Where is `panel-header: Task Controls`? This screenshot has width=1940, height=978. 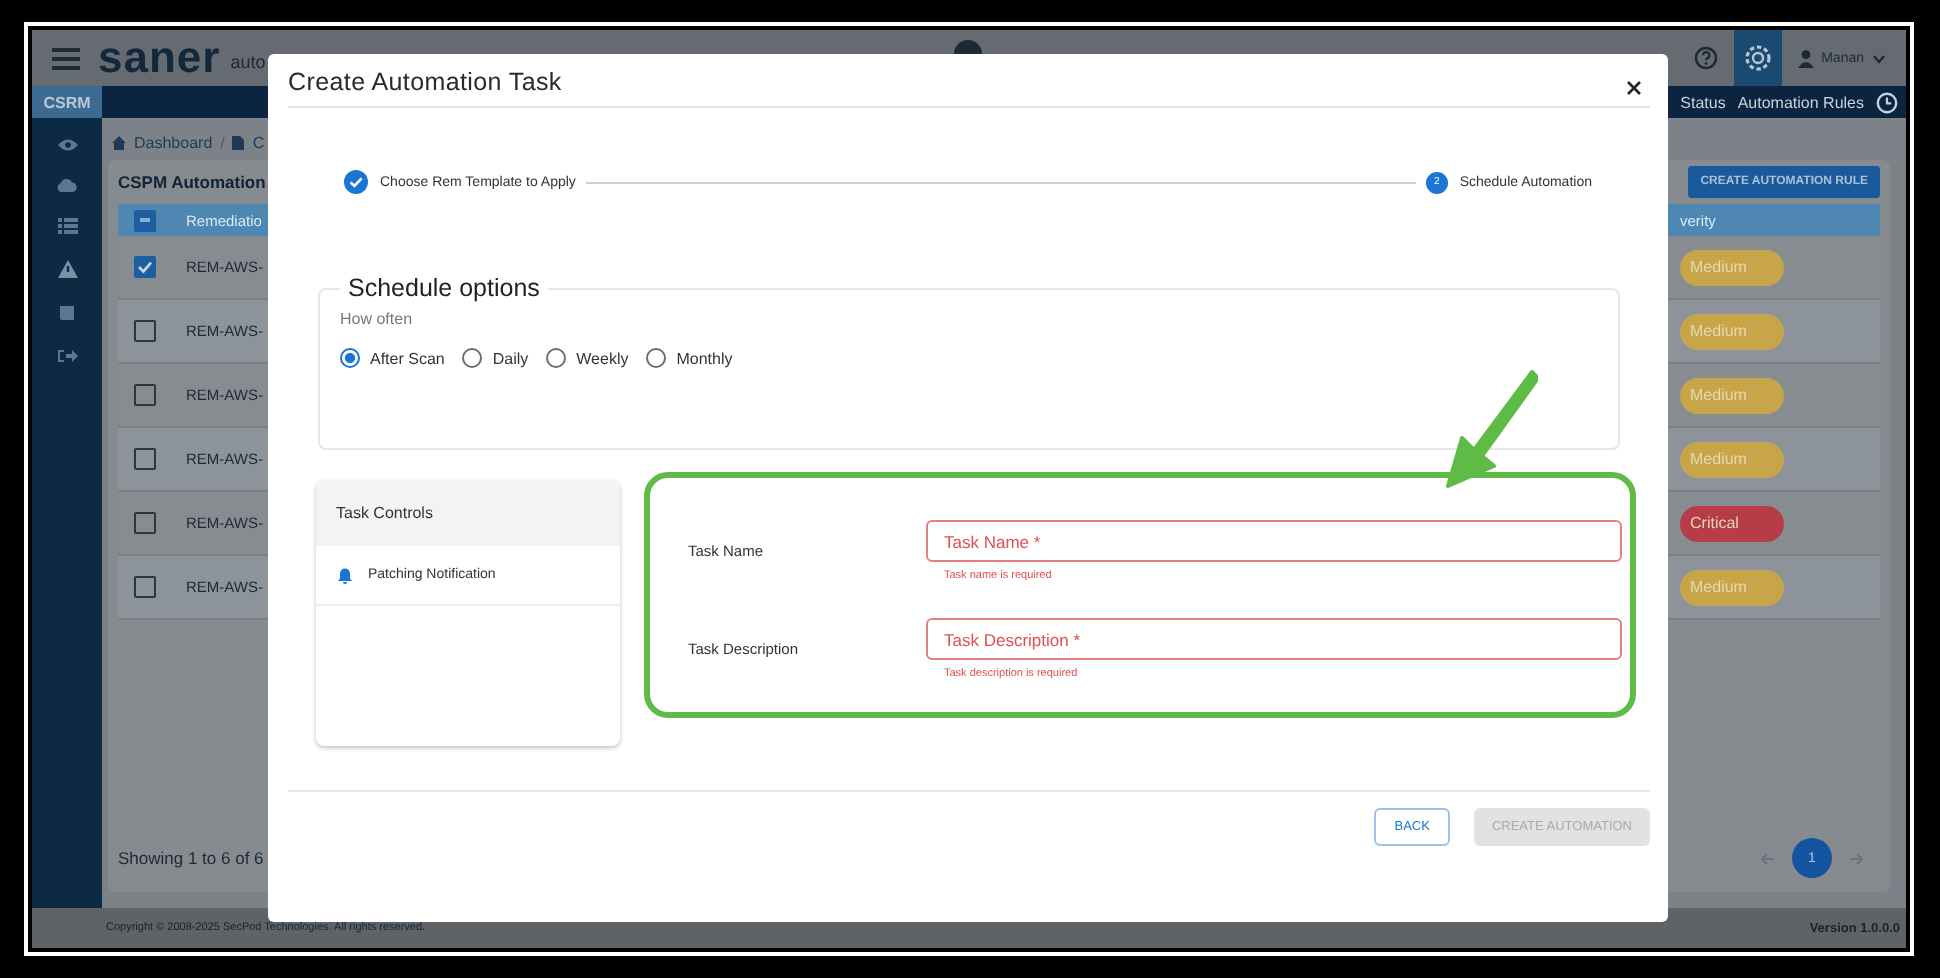 panel-header: Task Controls is located at coordinates (468, 513).